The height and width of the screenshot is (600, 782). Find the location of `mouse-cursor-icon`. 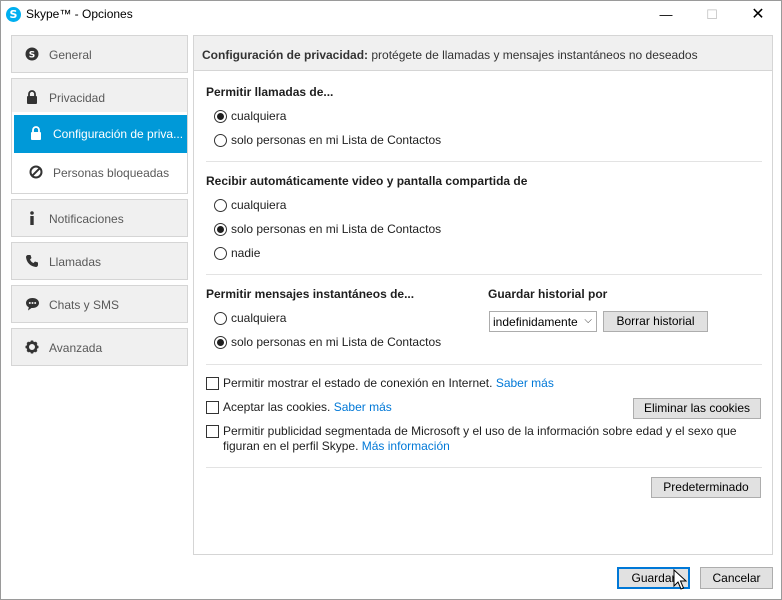

mouse-cursor-icon is located at coordinates (680, 579).